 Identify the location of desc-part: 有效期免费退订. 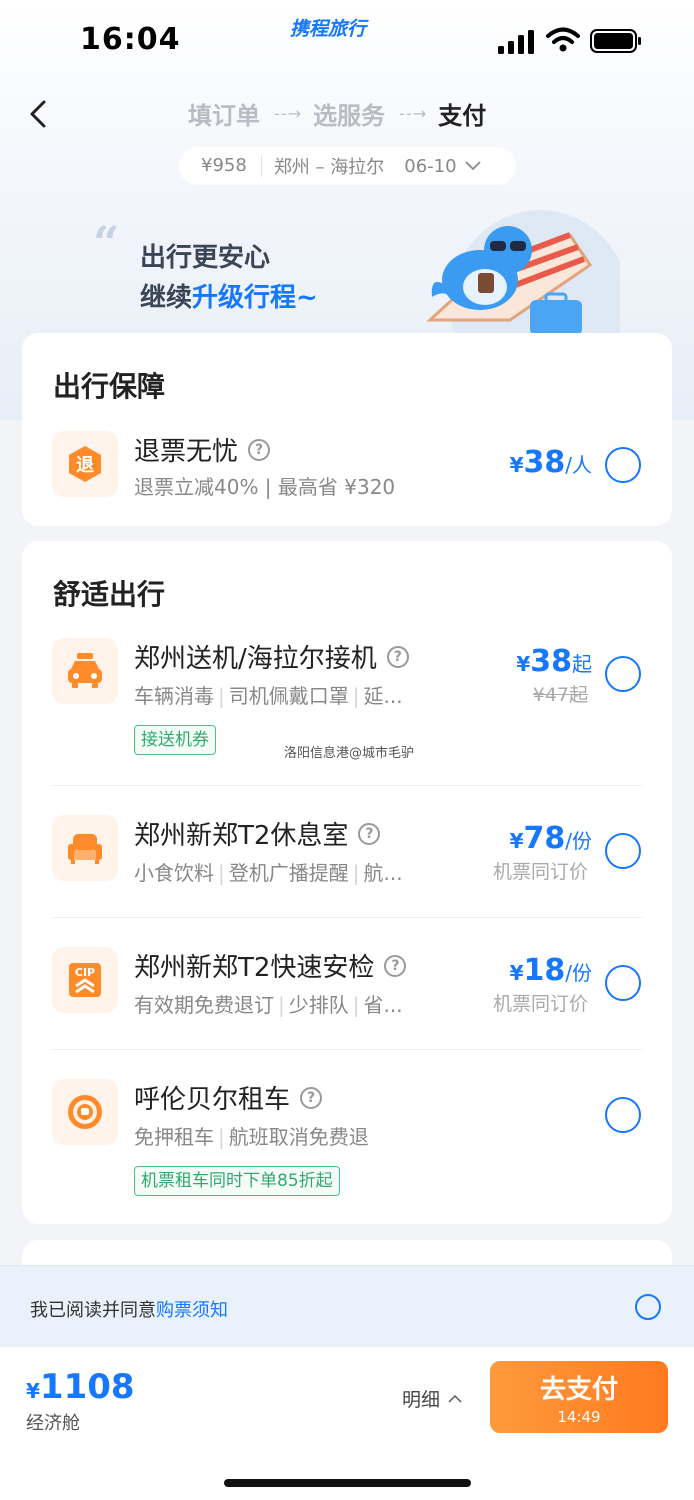
(204, 1005).